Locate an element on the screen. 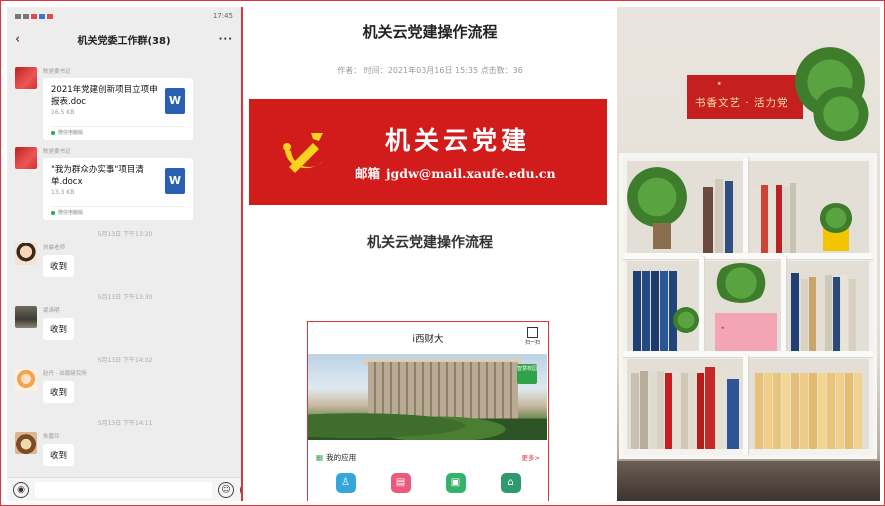  sender-name: 朱嘉玲 is located at coordinates (51, 437).